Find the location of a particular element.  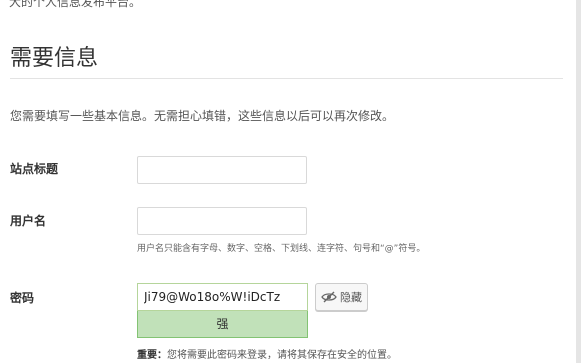

page-title: 需要信息 is located at coordinates (54, 58).